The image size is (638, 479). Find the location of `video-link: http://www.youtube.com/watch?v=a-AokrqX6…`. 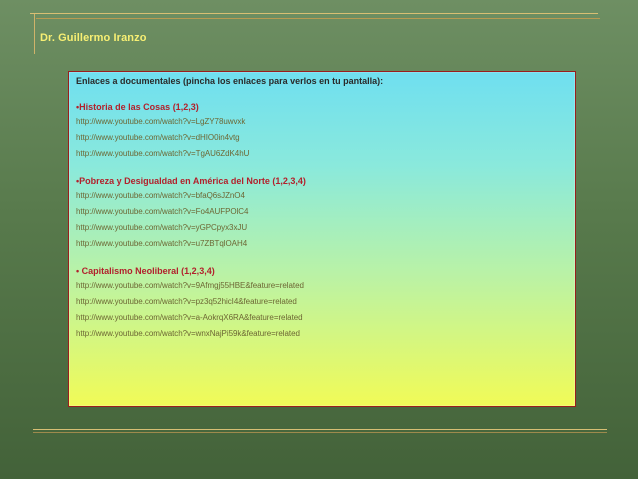

video-link: http://www.youtube.com/watch?v=a-AokrqX6… is located at coordinates (321, 318).